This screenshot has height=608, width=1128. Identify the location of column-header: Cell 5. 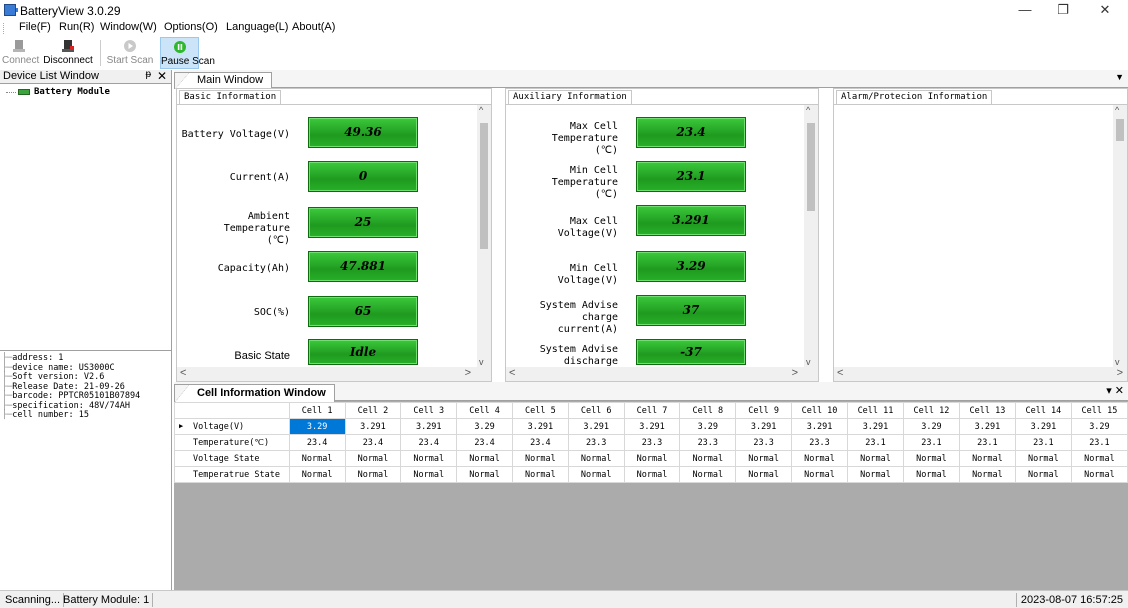
(540, 410).